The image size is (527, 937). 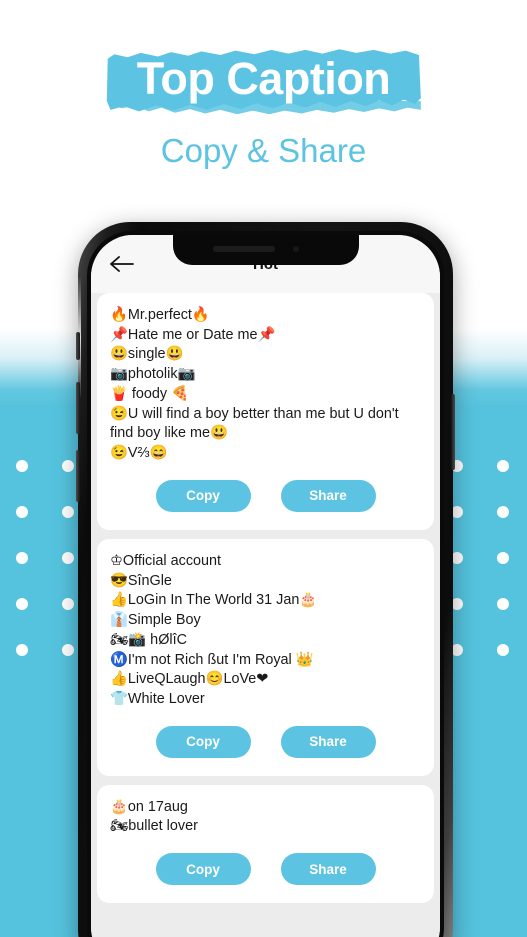 I want to click on caption-line: 🔥Mr.perfect🔥, so click(x=160, y=315).